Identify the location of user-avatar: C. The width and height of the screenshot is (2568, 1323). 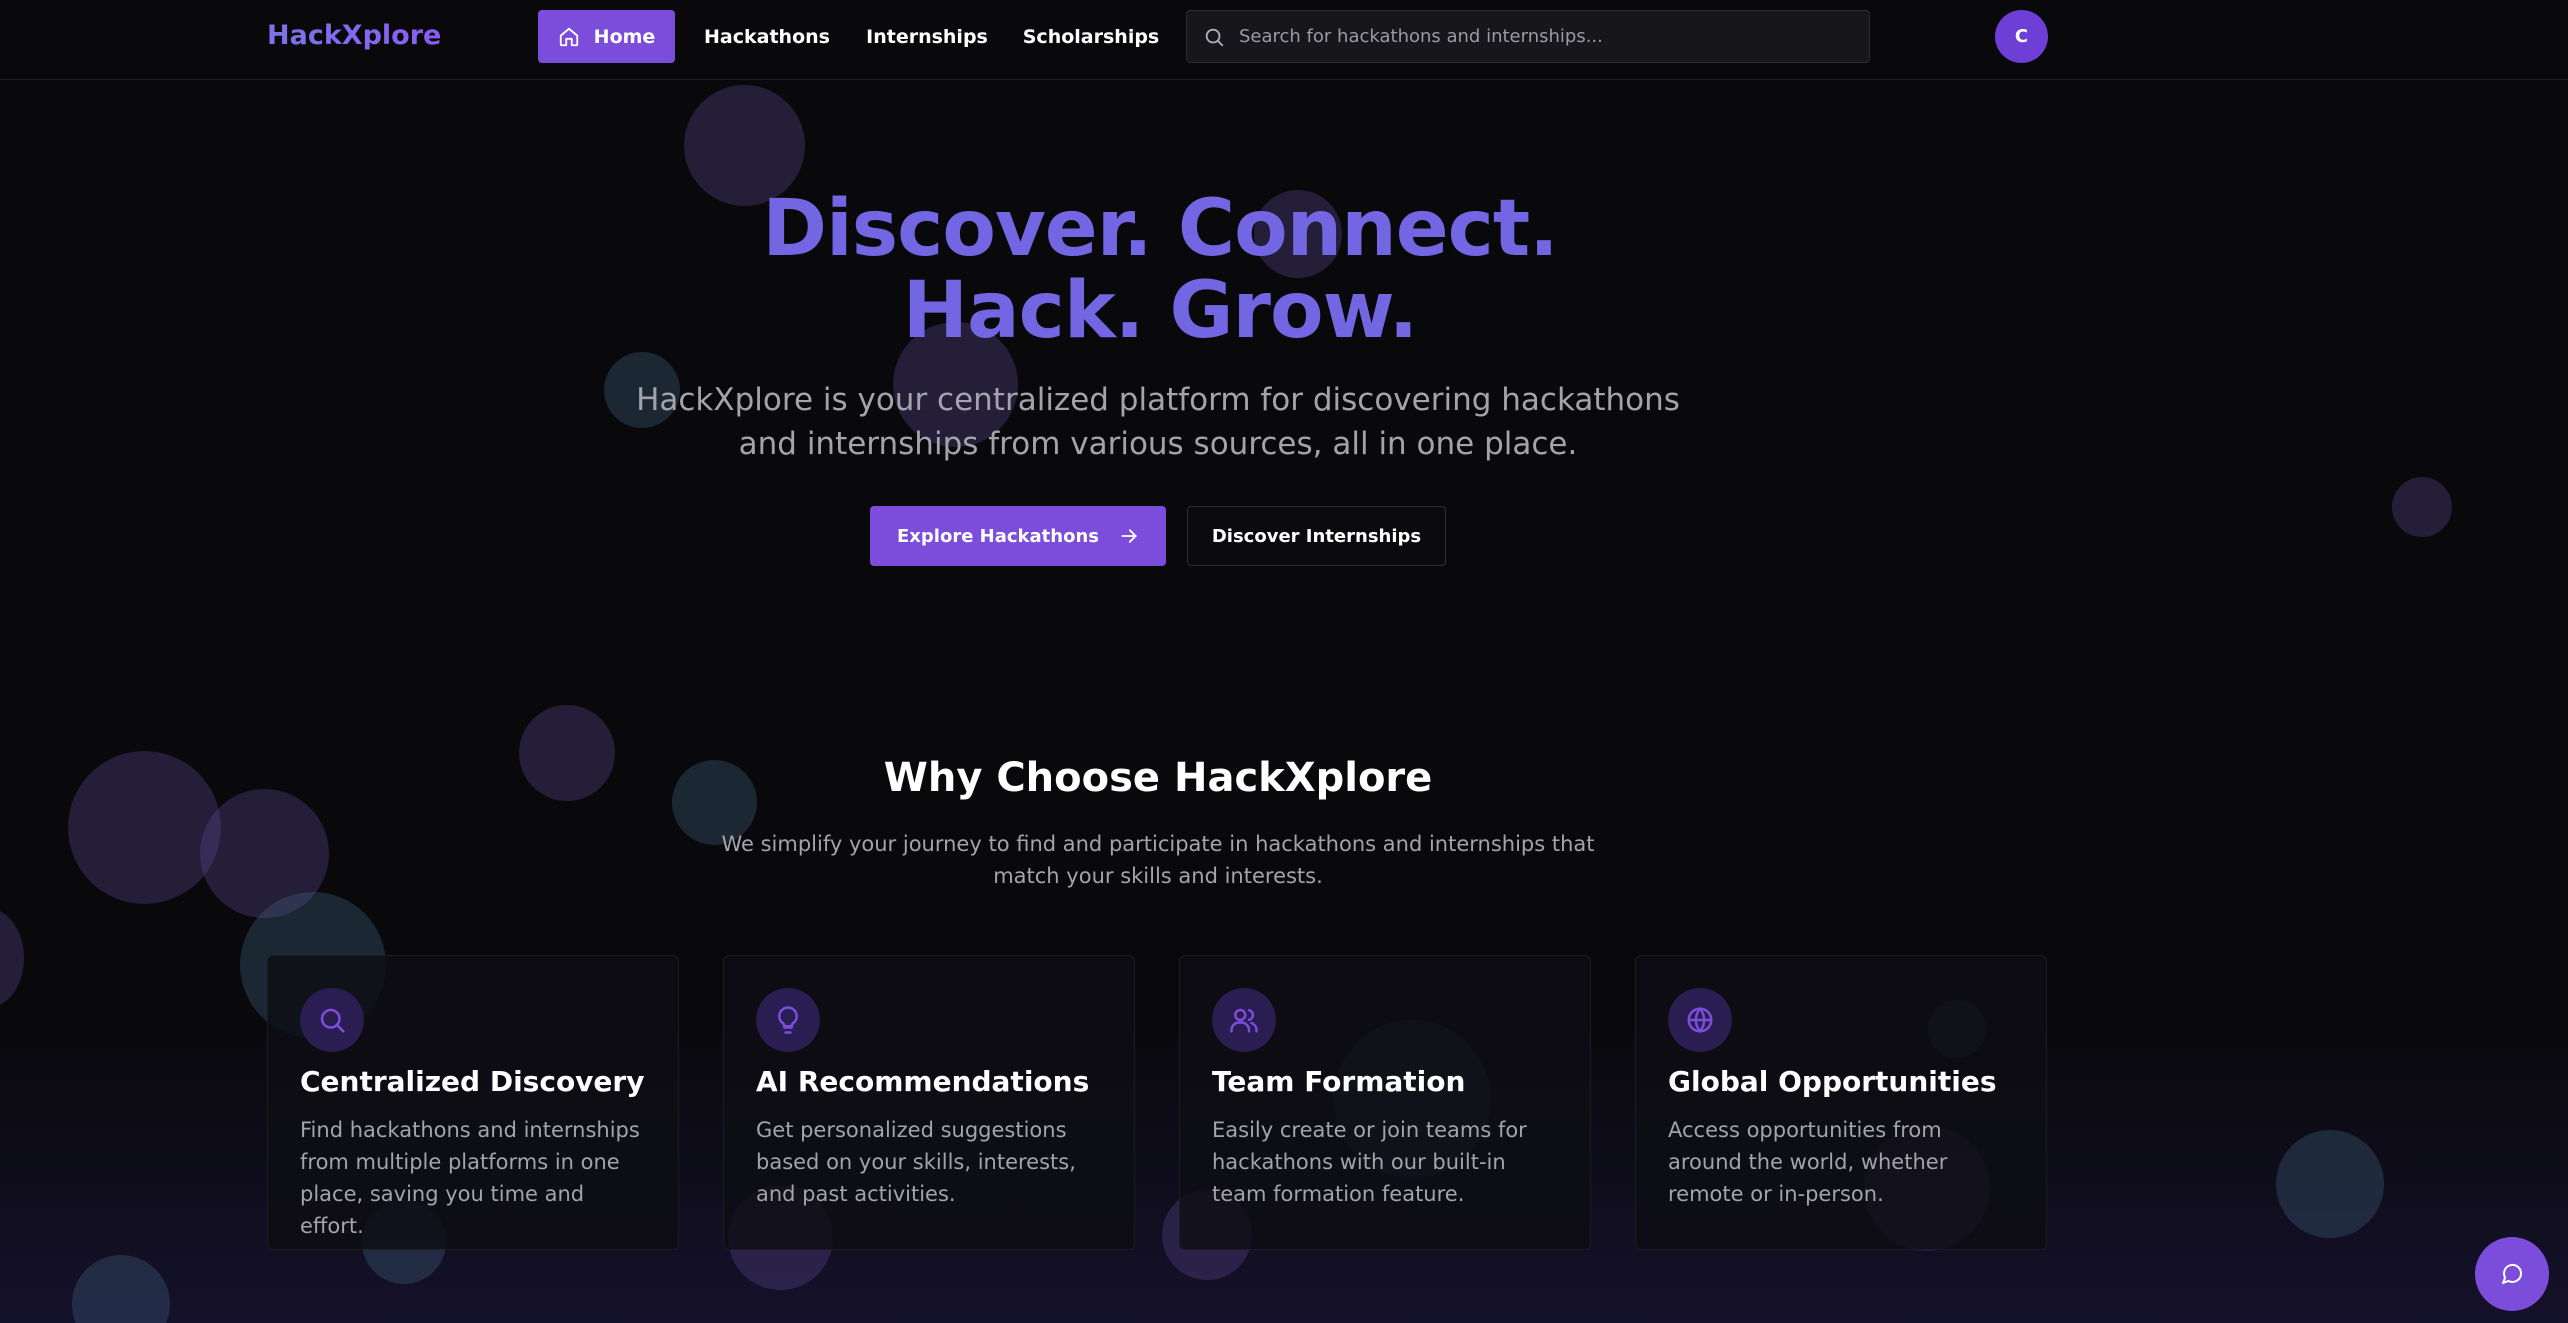
(2021, 36).